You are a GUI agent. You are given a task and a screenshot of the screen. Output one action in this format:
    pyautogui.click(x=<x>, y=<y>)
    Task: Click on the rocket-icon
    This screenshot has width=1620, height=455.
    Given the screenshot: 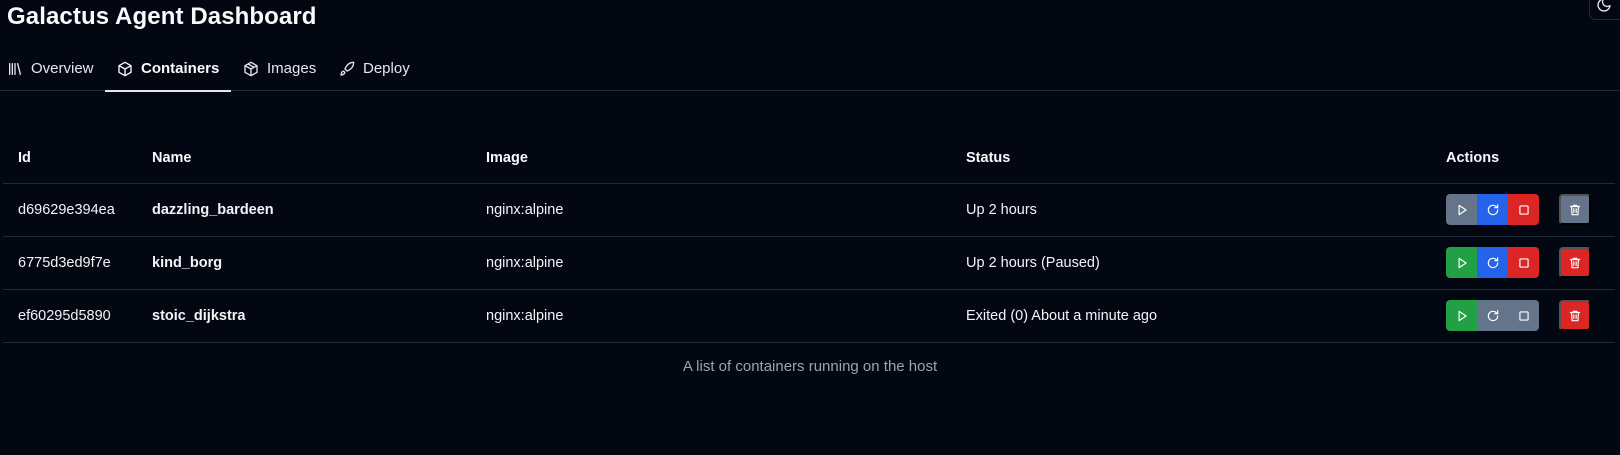 What is the action you would take?
    pyautogui.click(x=347, y=68)
    